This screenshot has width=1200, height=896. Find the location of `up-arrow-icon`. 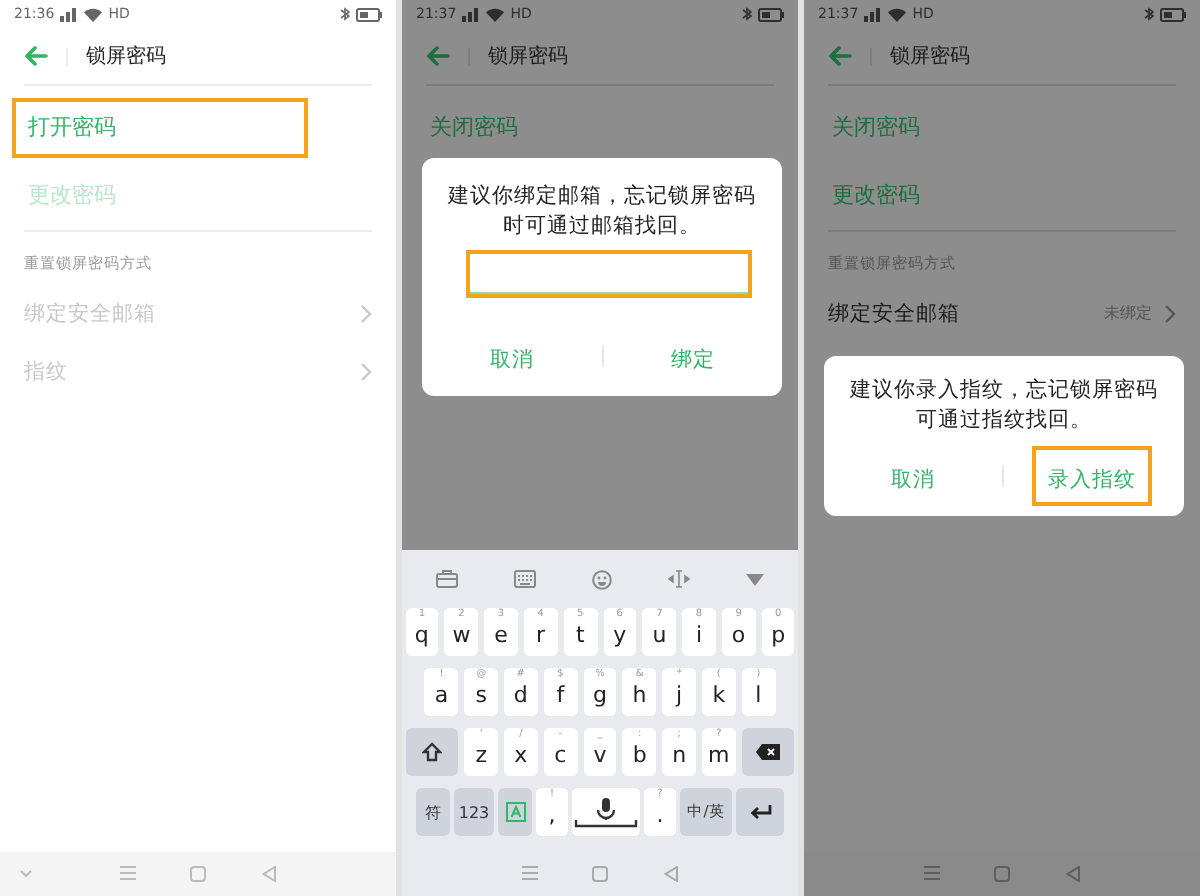

up-arrow-icon is located at coordinates (432, 752).